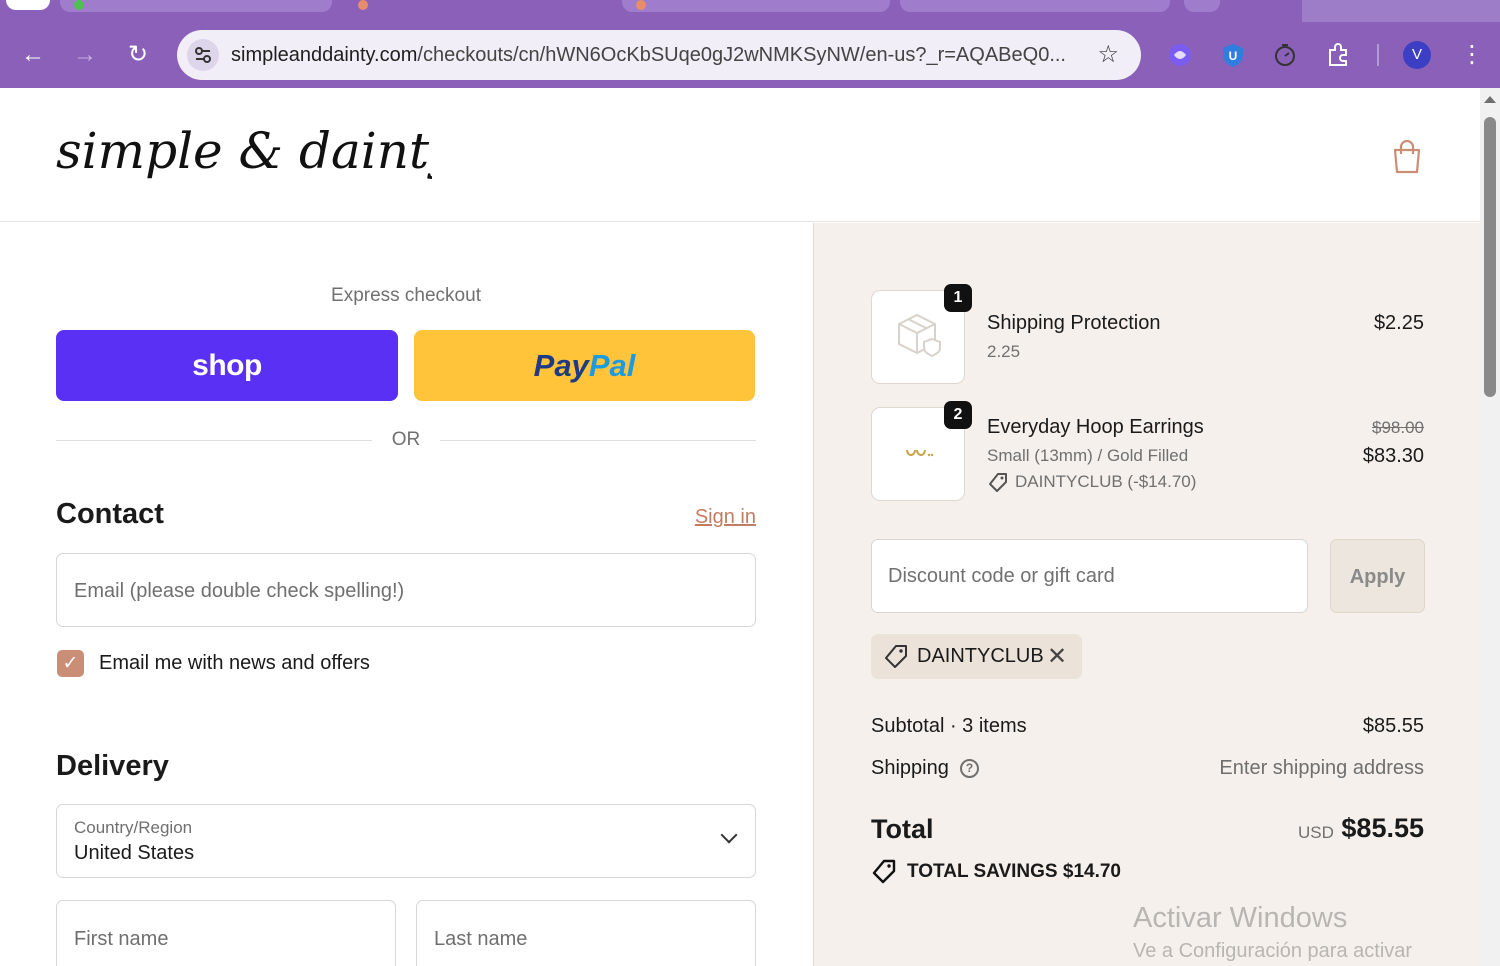  What do you see at coordinates (969, 768) in the screenshot?
I see `help-question-icon: ?` at bounding box center [969, 768].